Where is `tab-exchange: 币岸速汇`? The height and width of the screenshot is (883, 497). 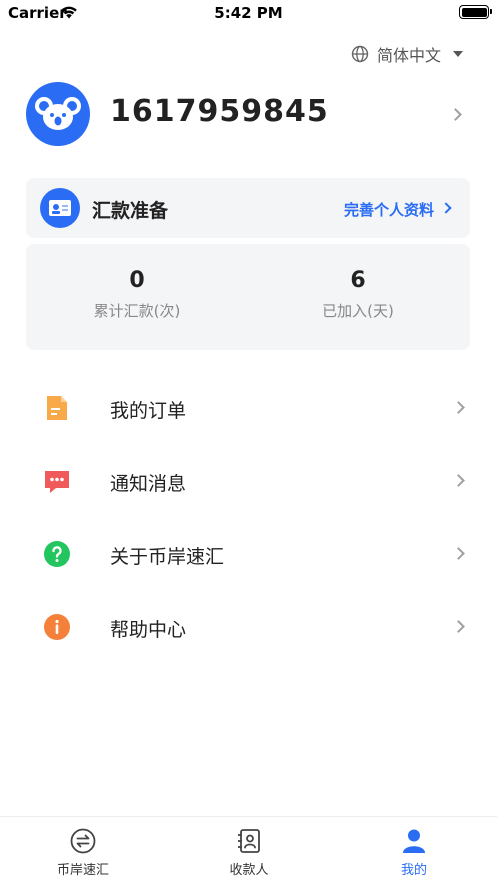
tab-exchange: 币岸速汇 is located at coordinates (83, 850).